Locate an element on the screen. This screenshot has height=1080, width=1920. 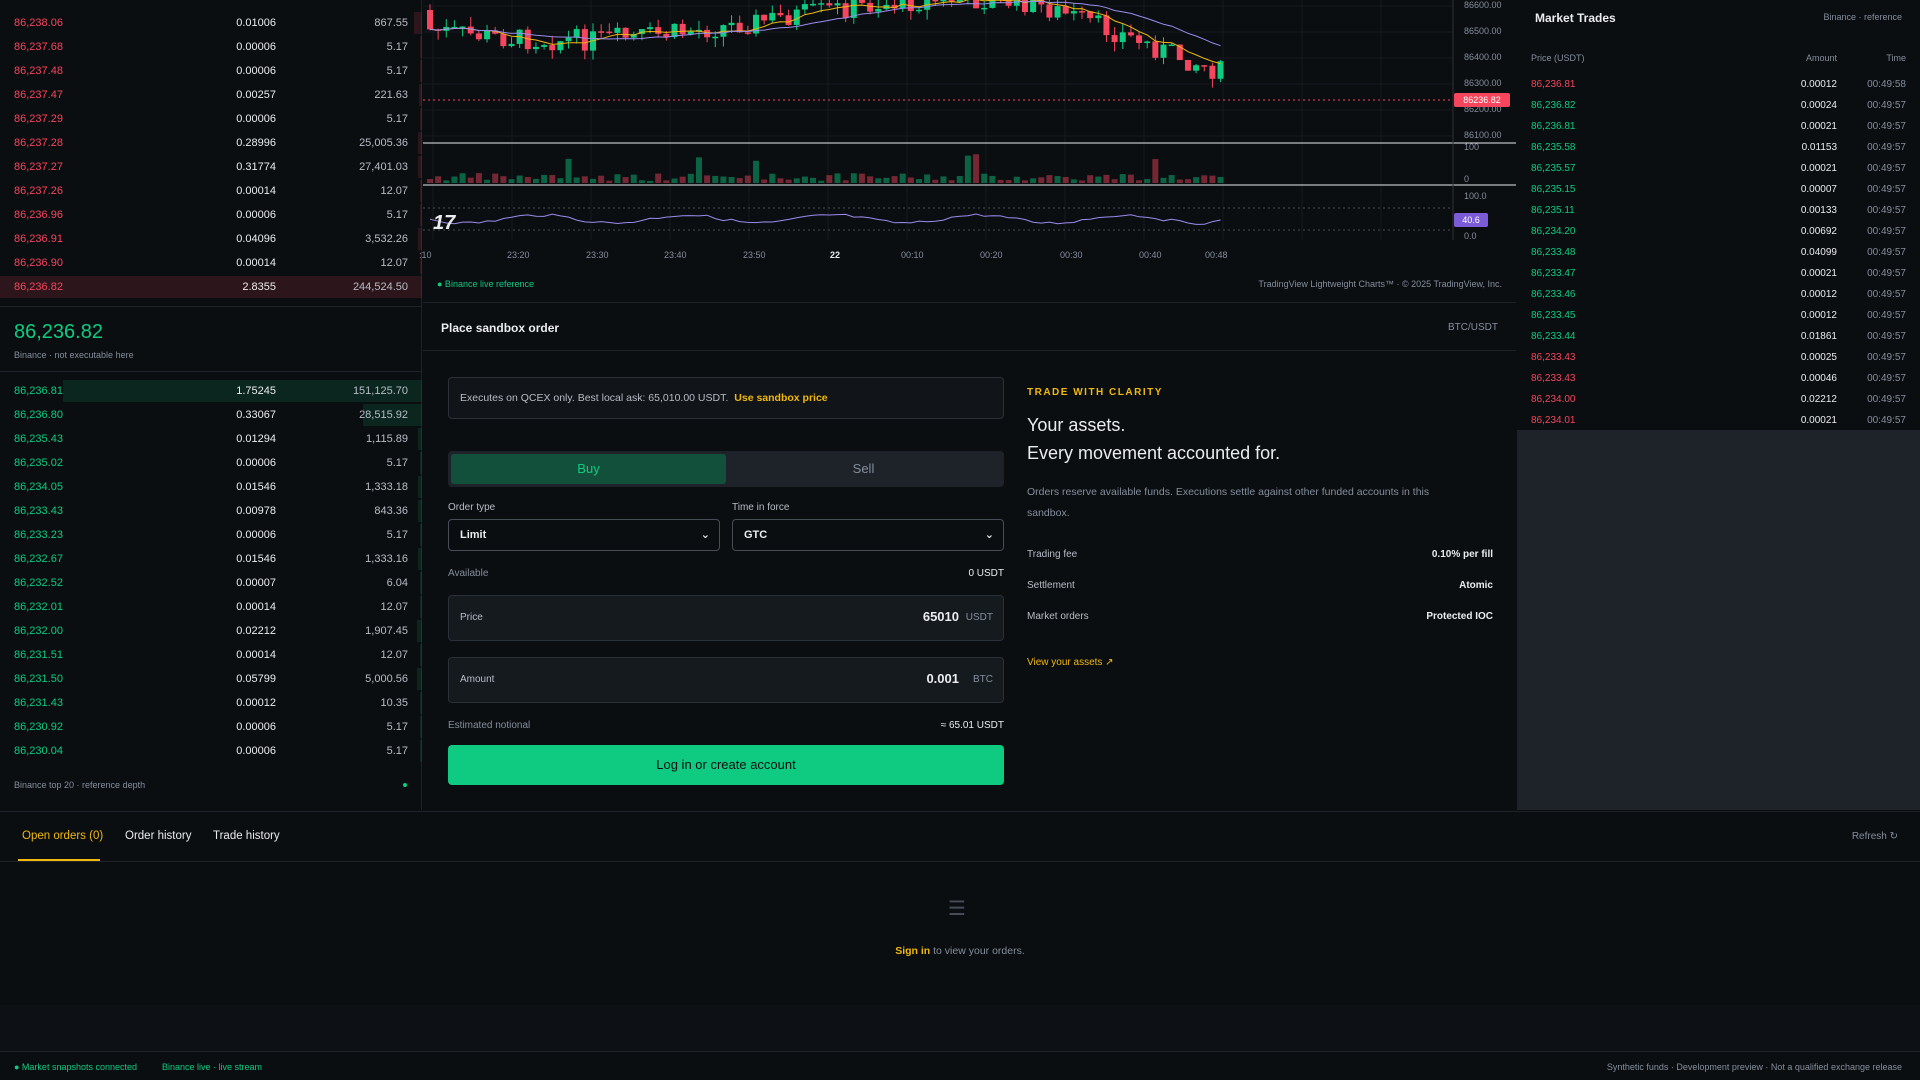
bid-row: 86,231.43 0.00012 10.35 is located at coordinates (211, 703).